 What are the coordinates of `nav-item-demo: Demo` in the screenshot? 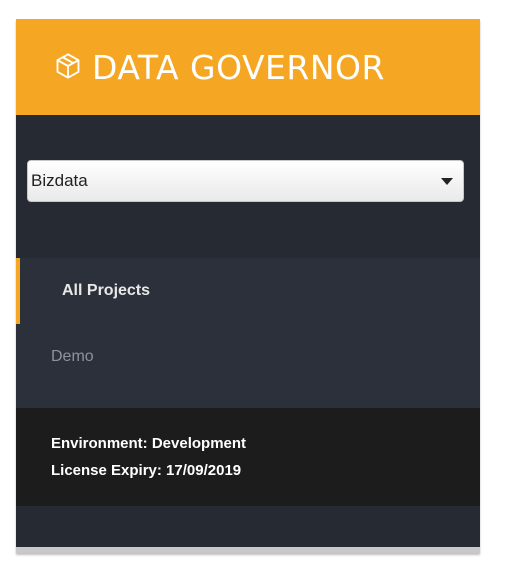 It's located at (248, 357).